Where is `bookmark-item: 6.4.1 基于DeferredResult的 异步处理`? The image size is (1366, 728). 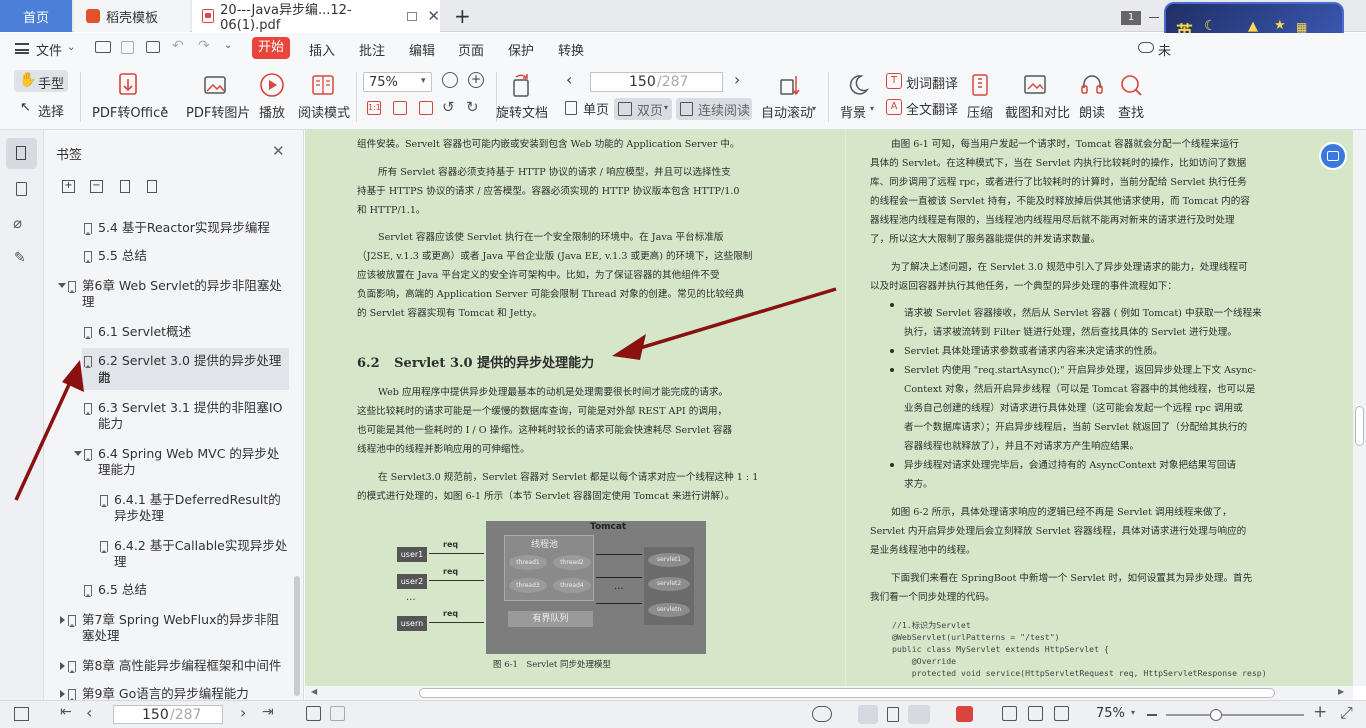 bookmark-item: 6.4.1 基于DeferredResult的 异步处理 is located at coordinates (193, 508).